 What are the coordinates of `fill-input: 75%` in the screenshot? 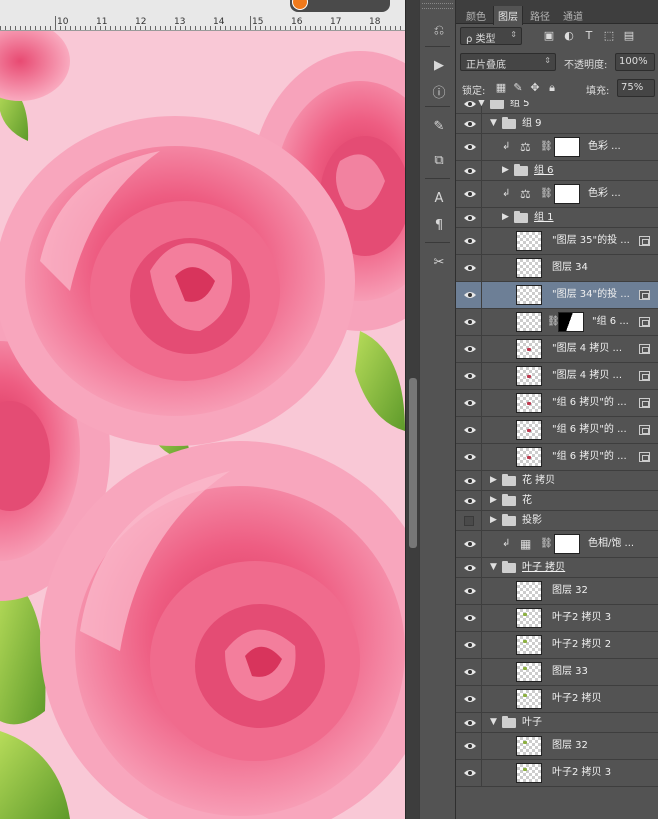 It's located at (636, 88).